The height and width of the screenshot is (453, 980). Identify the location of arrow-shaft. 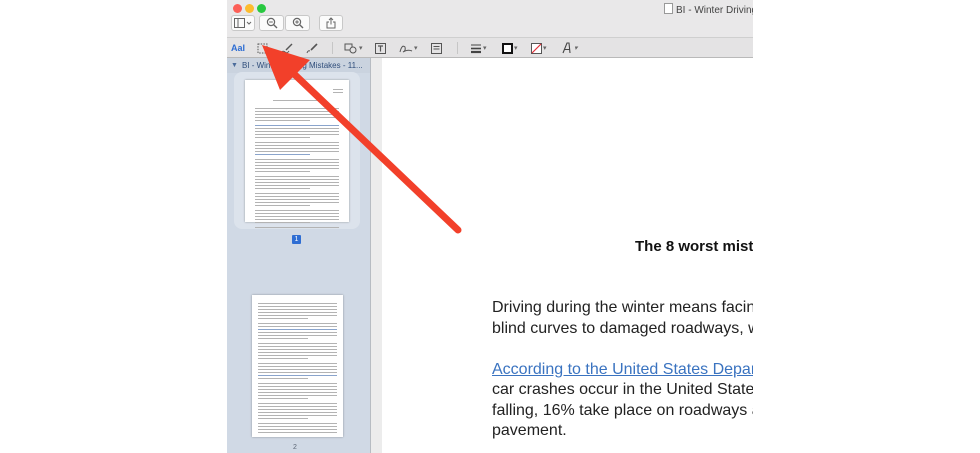
(375, 151).